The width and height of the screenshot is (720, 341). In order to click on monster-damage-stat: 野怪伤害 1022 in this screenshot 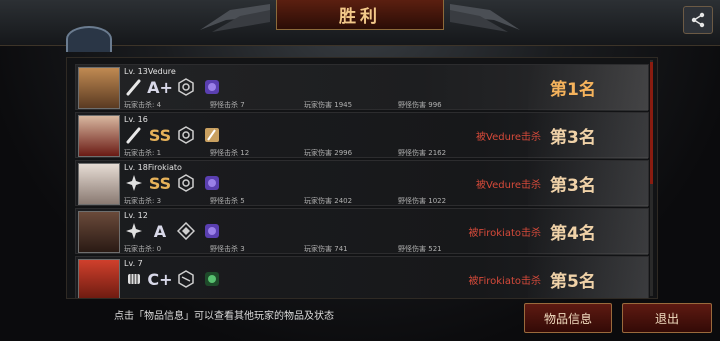, I will do `click(422, 201)`.